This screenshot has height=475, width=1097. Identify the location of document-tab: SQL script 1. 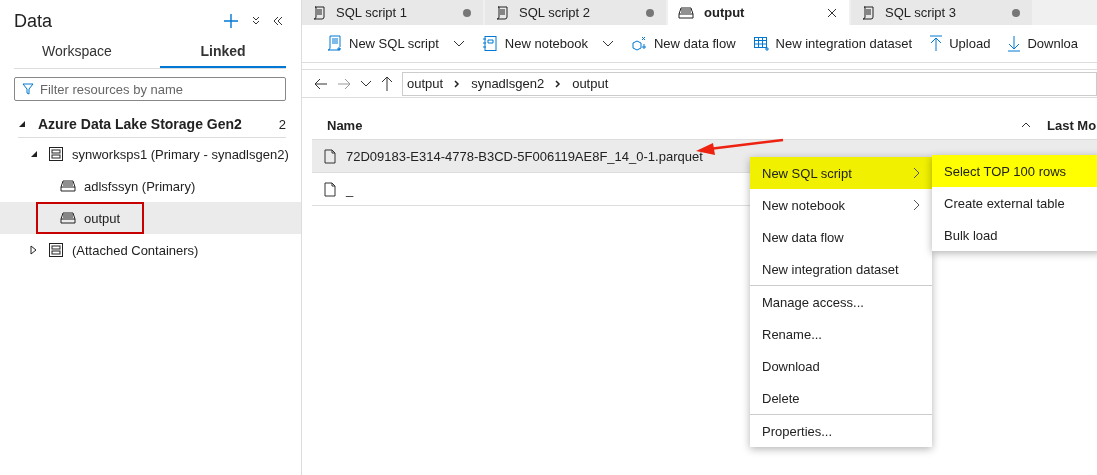
(392, 12).